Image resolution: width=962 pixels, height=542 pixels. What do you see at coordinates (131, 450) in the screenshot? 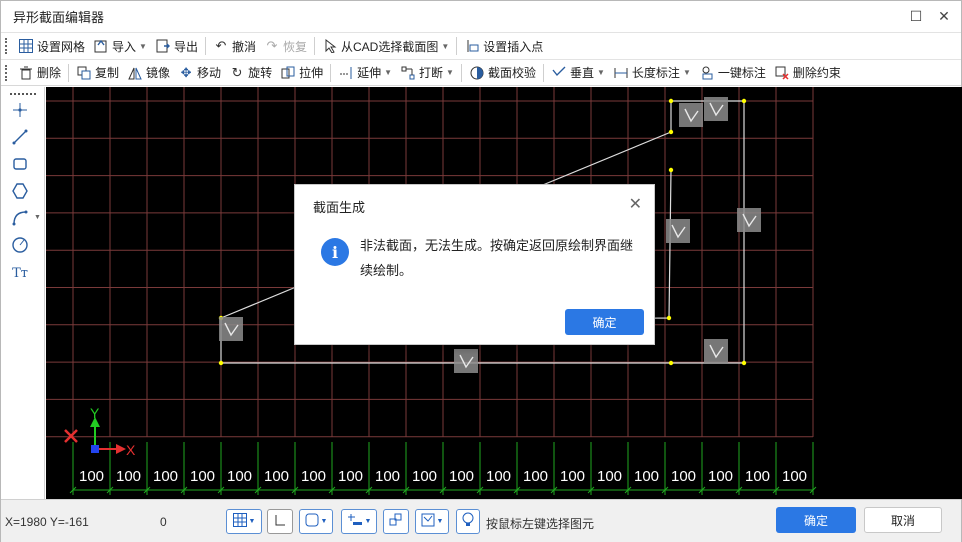
I see `x-axis-label: X` at bounding box center [131, 450].